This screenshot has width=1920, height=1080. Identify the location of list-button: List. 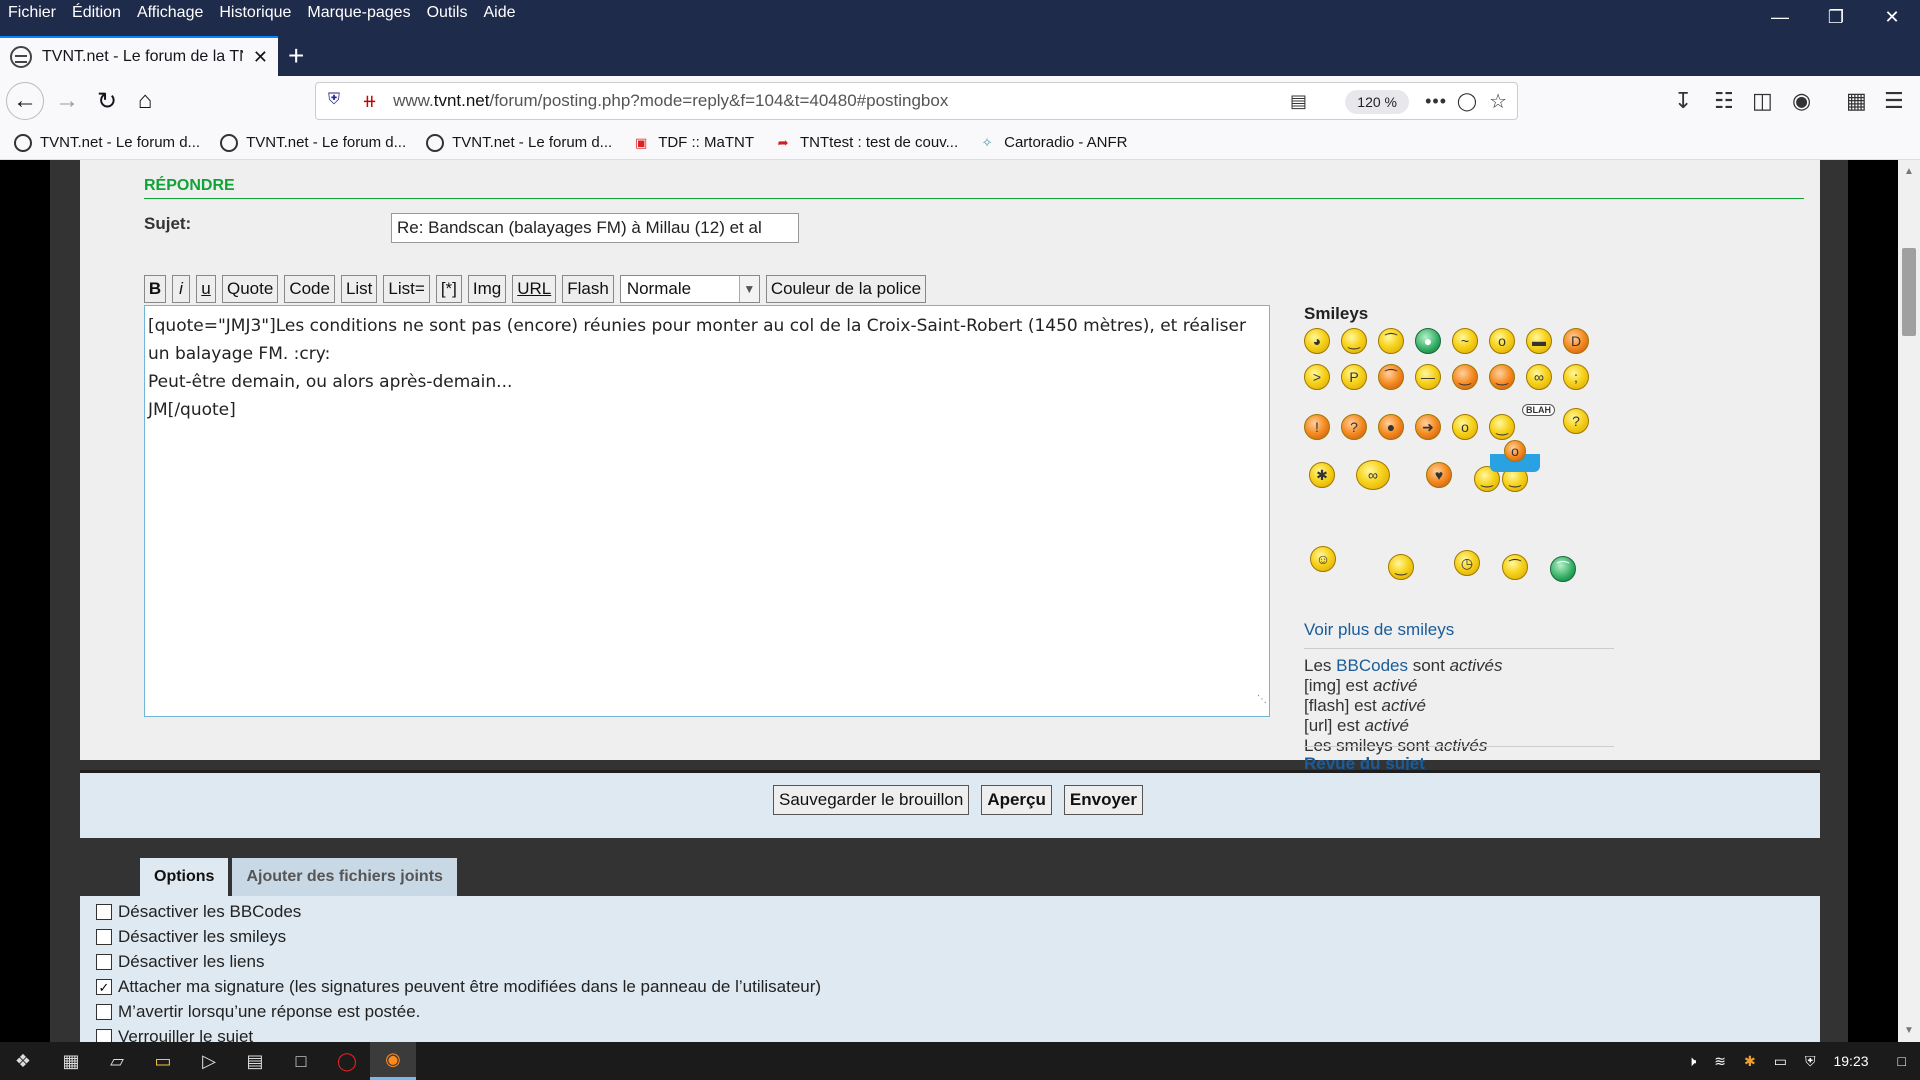
(359, 289).